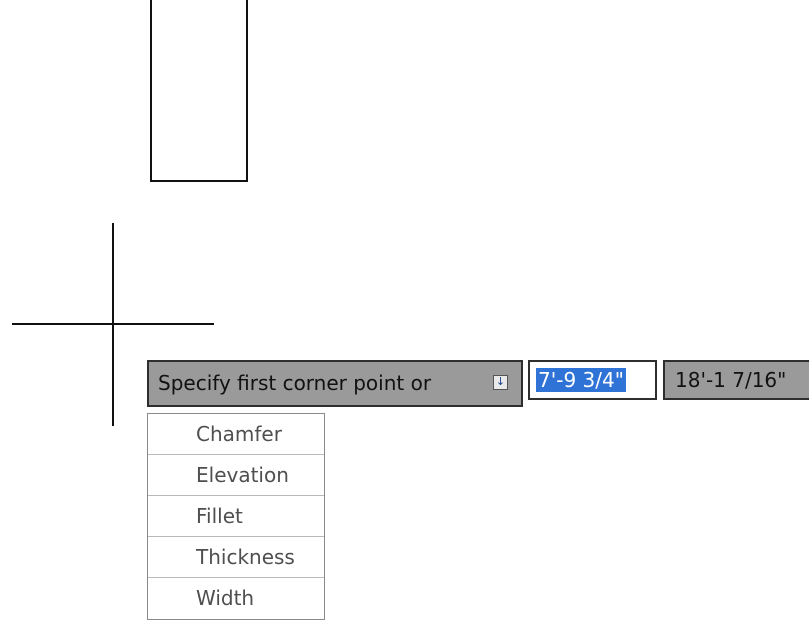 Image resolution: width=809 pixels, height=621 pixels. I want to click on option-width: Width, so click(236, 598).